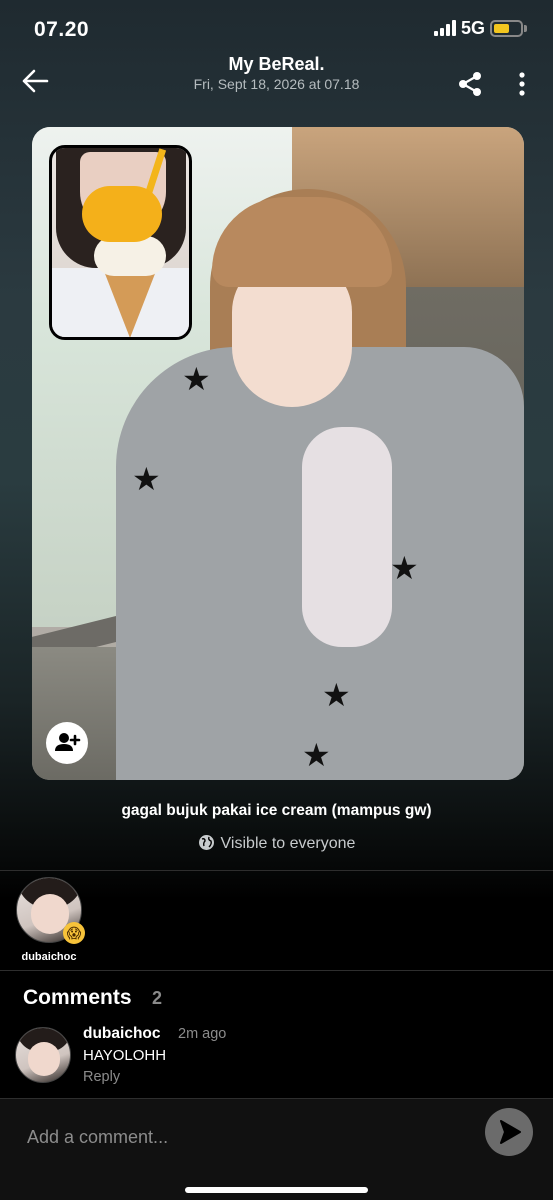 The image size is (553, 1200). What do you see at coordinates (67, 743) in the screenshot?
I see `add-friend-icon` at bounding box center [67, 743].